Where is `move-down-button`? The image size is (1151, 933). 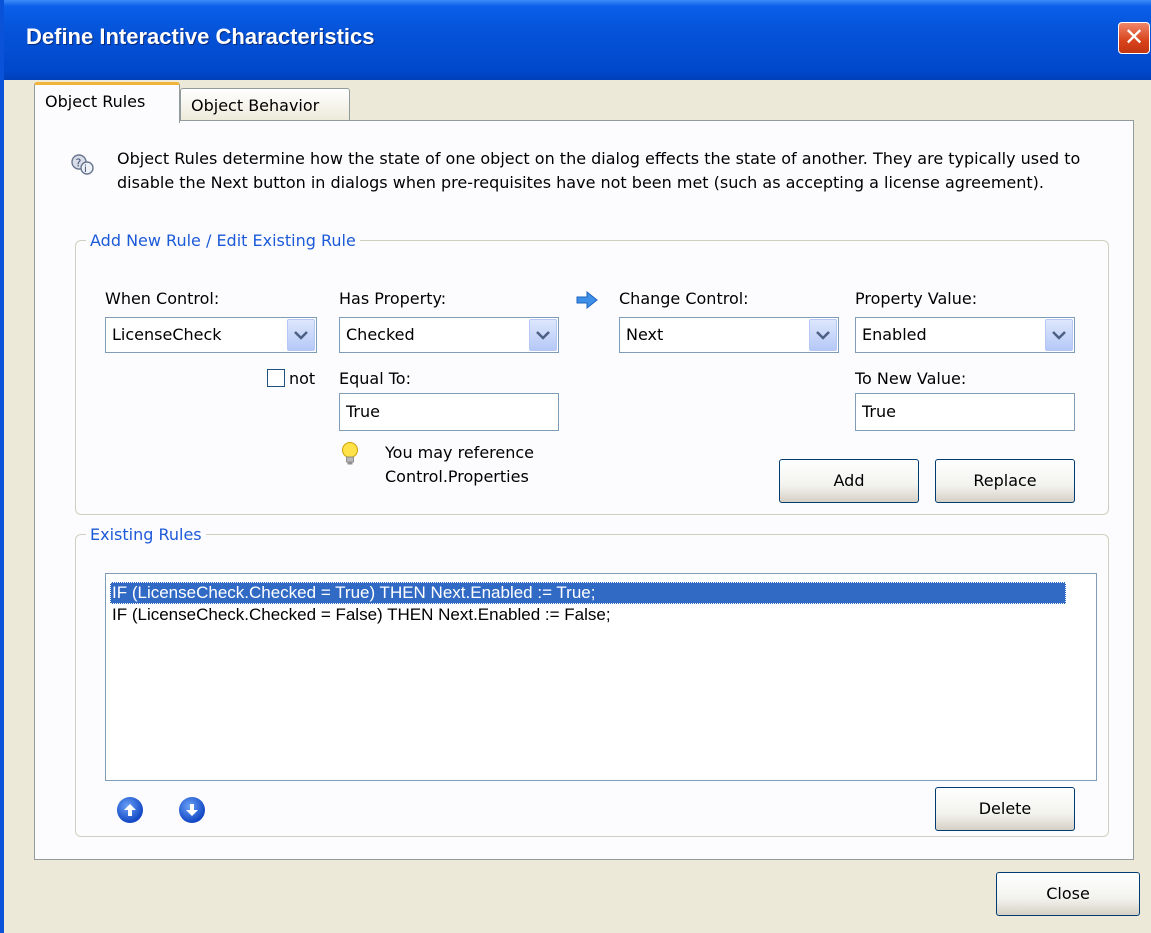 move-down-button is located at coordinates (192, 810).